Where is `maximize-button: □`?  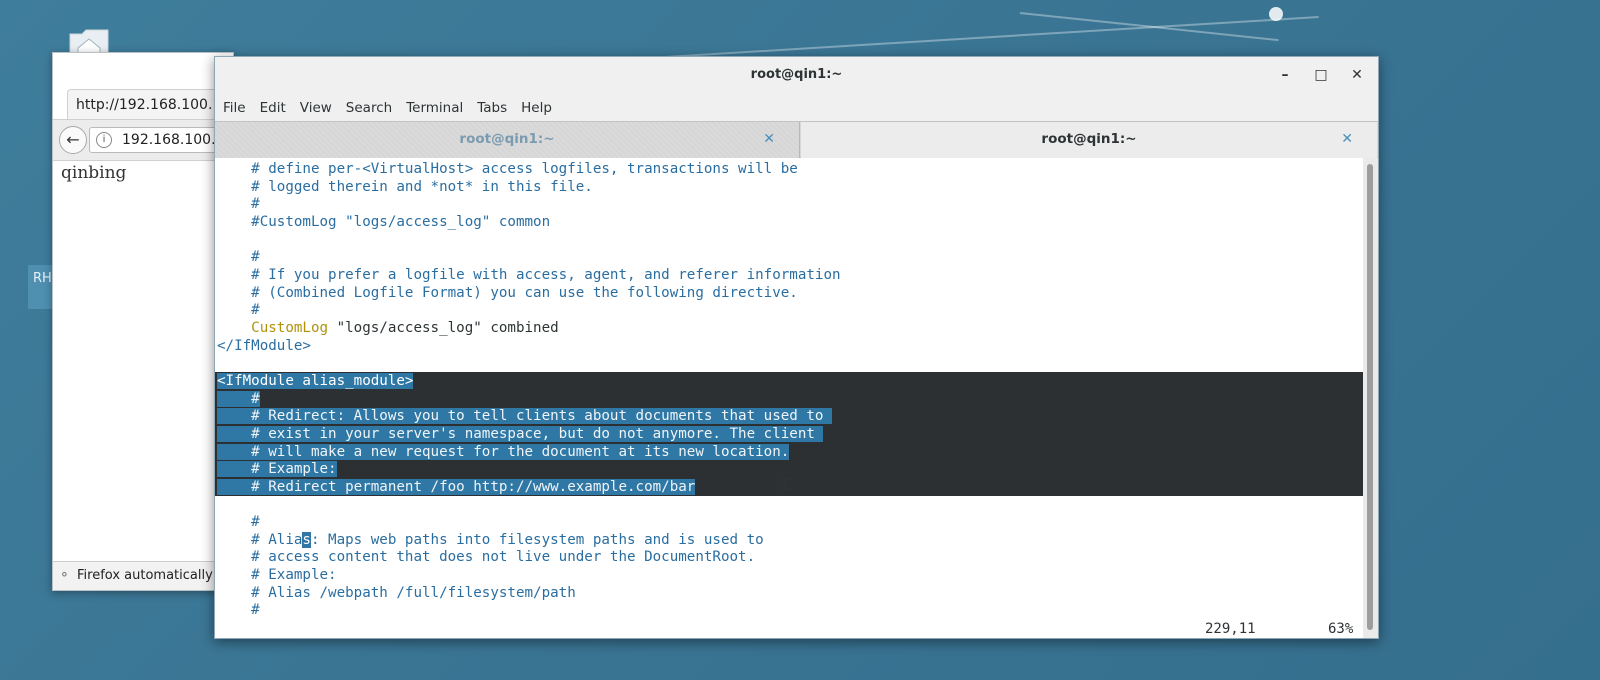 maximize-button: □ is located at coordinates (1321, 75).